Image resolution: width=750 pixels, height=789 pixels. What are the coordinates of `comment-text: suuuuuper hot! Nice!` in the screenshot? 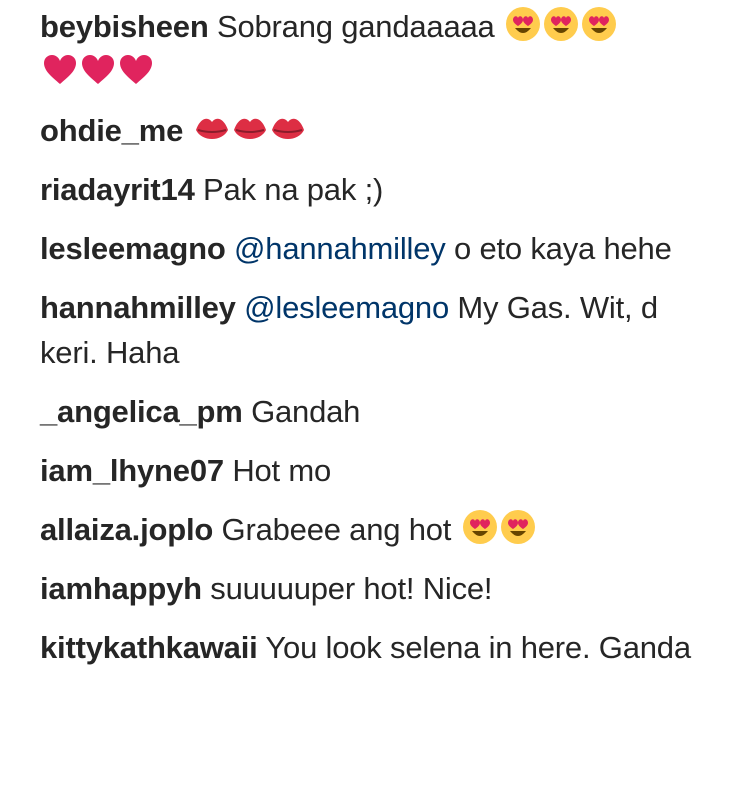 It's located at (351, 588).